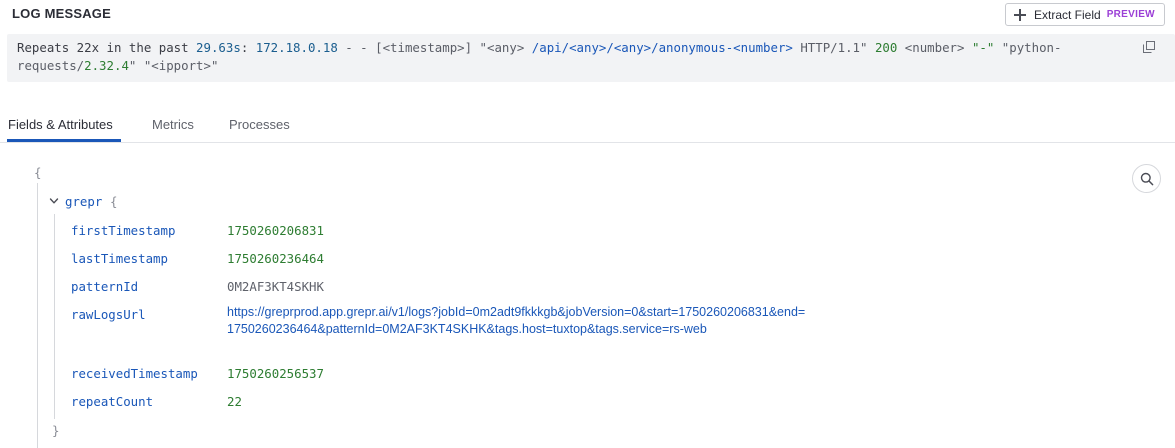 This screenshot has height=448, width=1175. What do you see at coordinates (587, 125) in the screenshot?
I see `tab-bar: Fields & Attributes Metrics Processes` at bounding box center [587, 125].